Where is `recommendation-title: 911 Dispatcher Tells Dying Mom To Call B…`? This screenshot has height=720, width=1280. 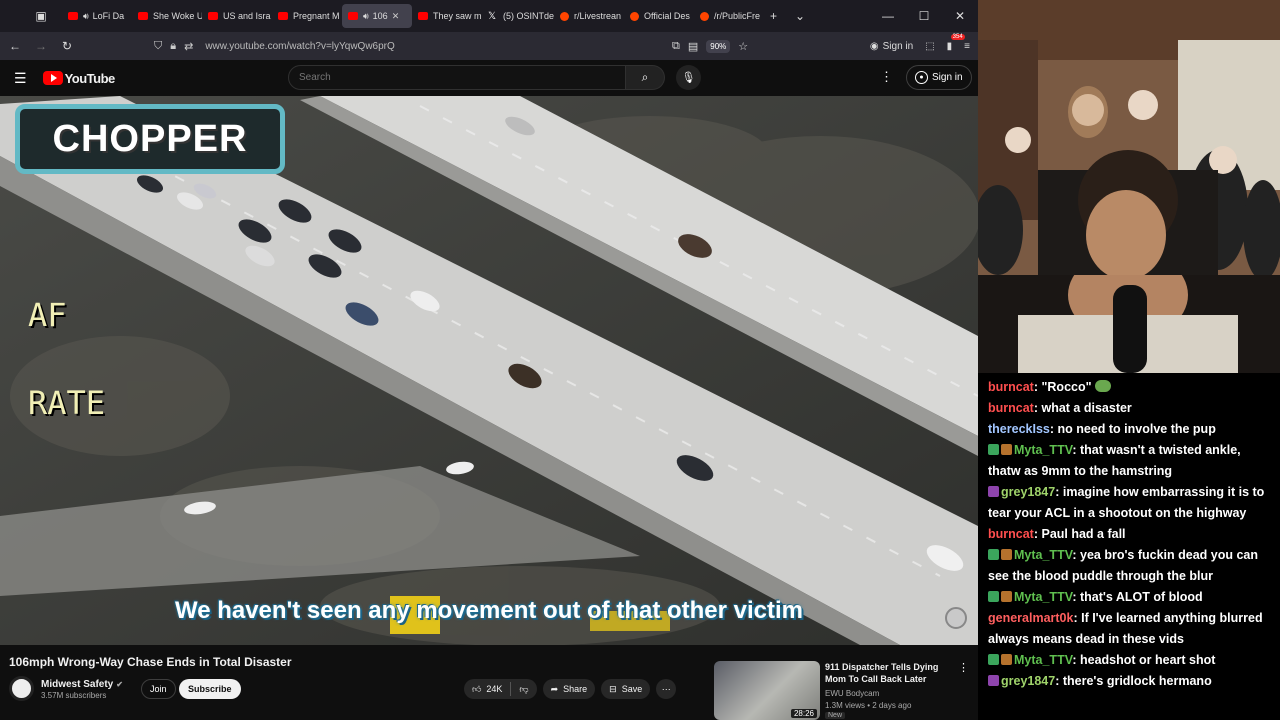
recommendation-title: 911 Dispatcher Tells Dying Mom To Call B… is located at coordinates (882, 673).